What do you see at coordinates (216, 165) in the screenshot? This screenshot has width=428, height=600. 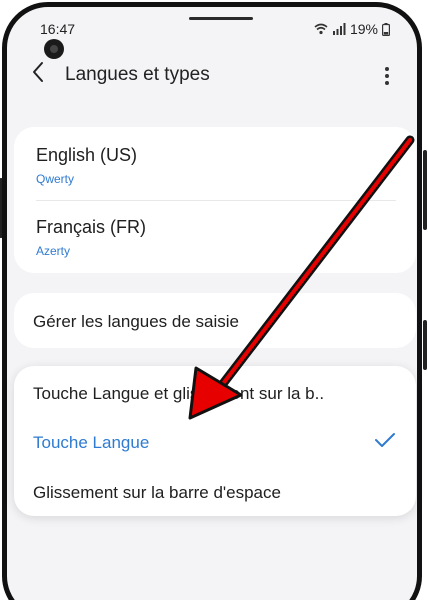 I see `language-item-english: English (US) Qwerty` at bounding box center [216, 165].